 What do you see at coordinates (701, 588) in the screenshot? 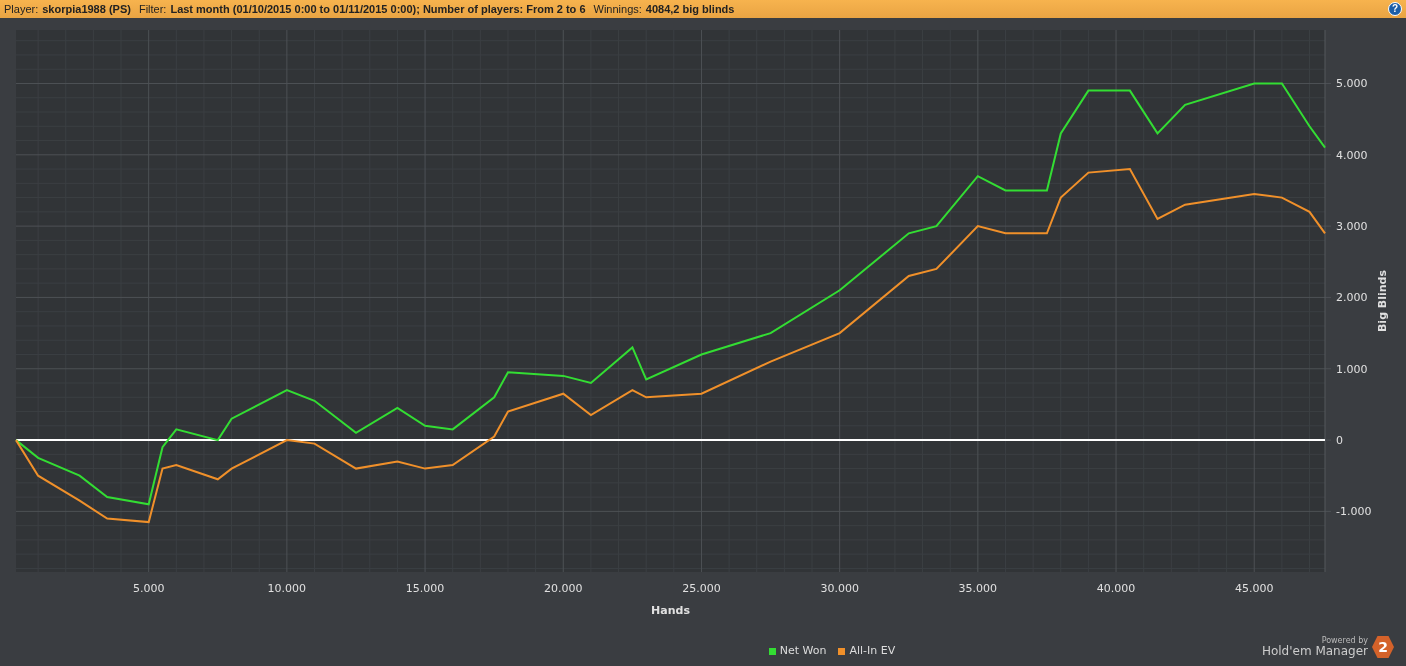
I see `x-tick-label: 25.000` at bounding box center [701, 588].